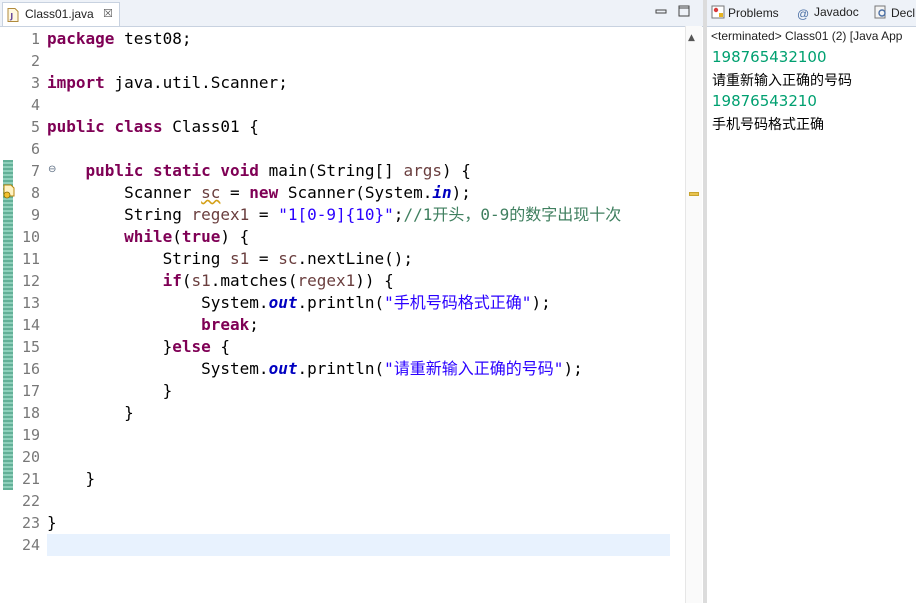 The height and width of the screenshot is (603, 916). I want to click on tab-javadoc: @ Javadoc, so click(828, 14).